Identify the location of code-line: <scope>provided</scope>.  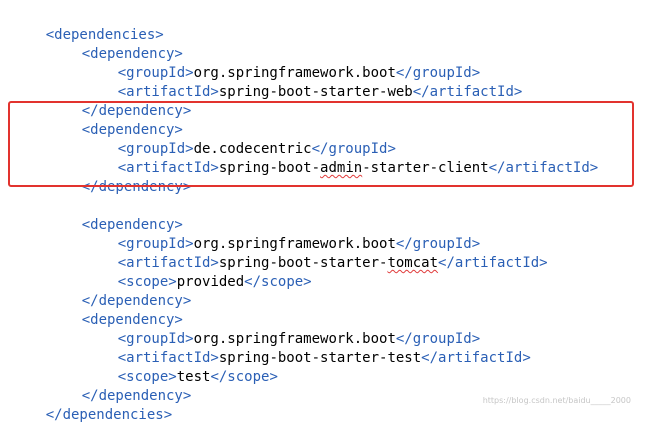
(198, 272).